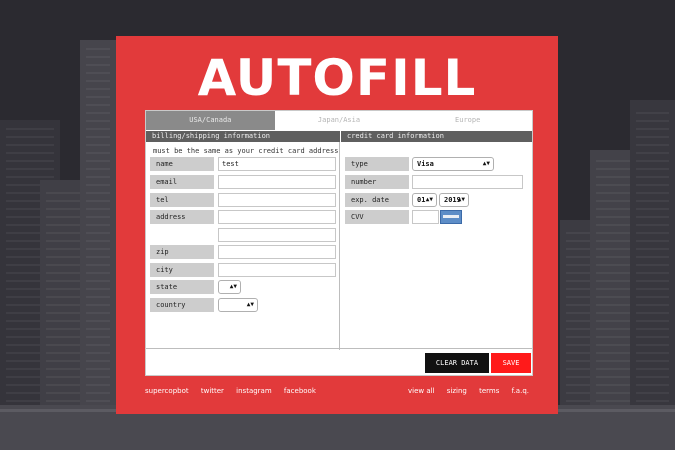 This screenshot has height=450, width=675. What do you see at coordinates (182, 305) in the screenshot?
I see `country-label: country` at bounding box center [182, 305].